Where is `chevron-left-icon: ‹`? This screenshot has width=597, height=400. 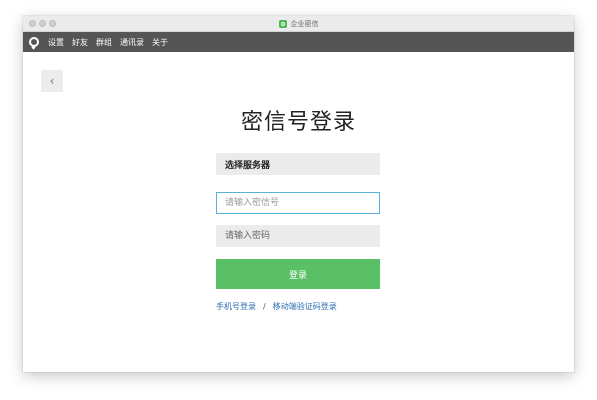 chevron-left-icon: ‹ is located at coordinates (52, 81).